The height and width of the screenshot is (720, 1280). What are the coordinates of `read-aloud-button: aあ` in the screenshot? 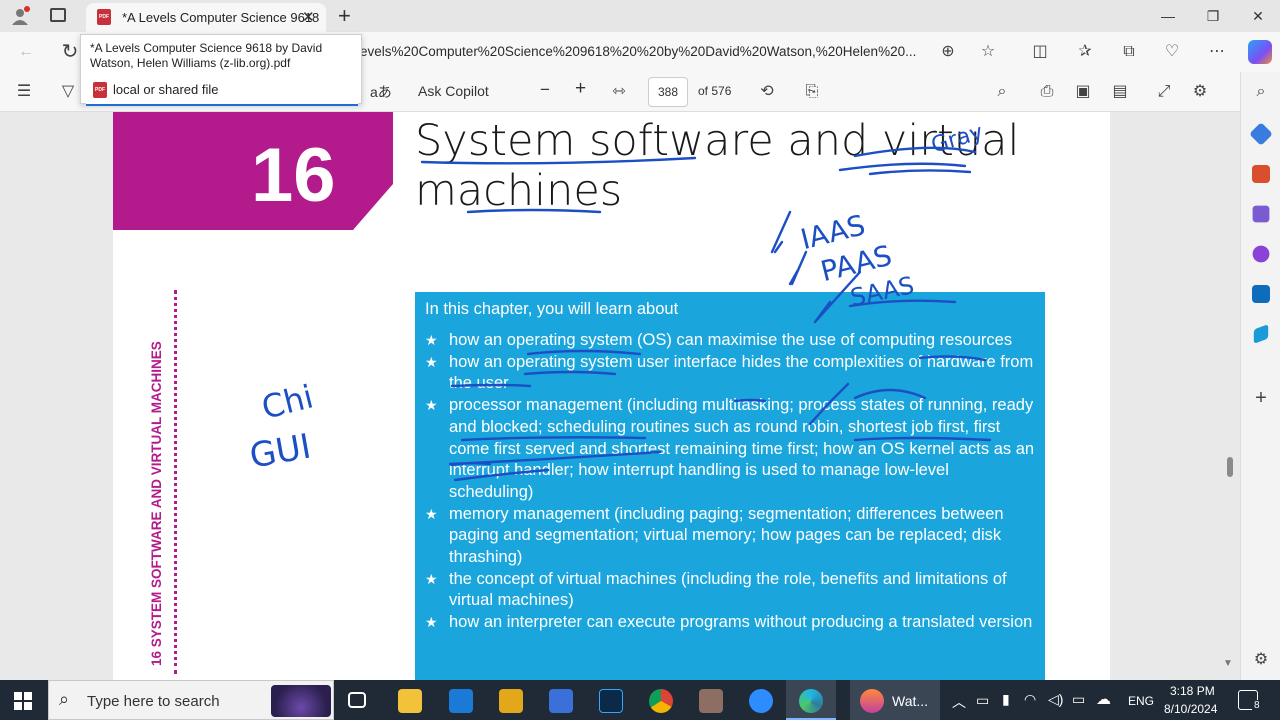 It's located at (381, 92).